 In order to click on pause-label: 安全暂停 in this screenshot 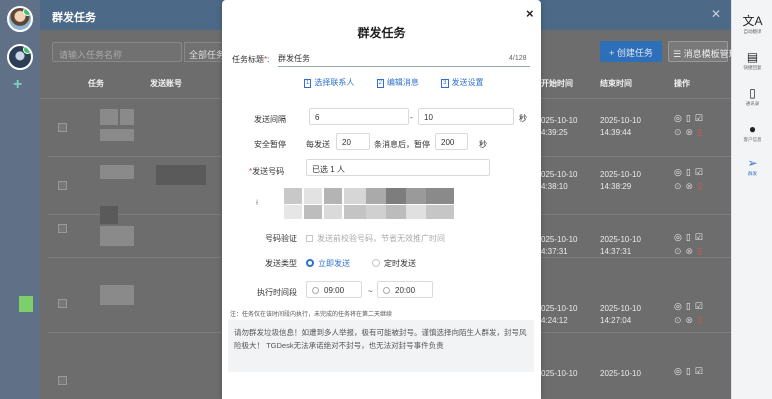, I will do `click(270, 144)`.